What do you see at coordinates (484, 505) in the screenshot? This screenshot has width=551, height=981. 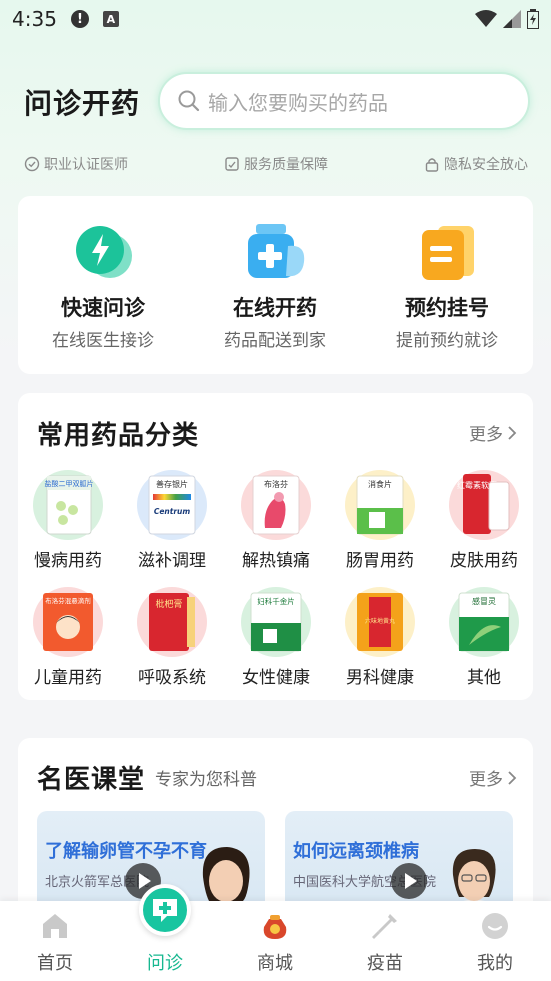 I see `ointment-box-icon: 红霉素软膏` at bounding box center [484, 505].